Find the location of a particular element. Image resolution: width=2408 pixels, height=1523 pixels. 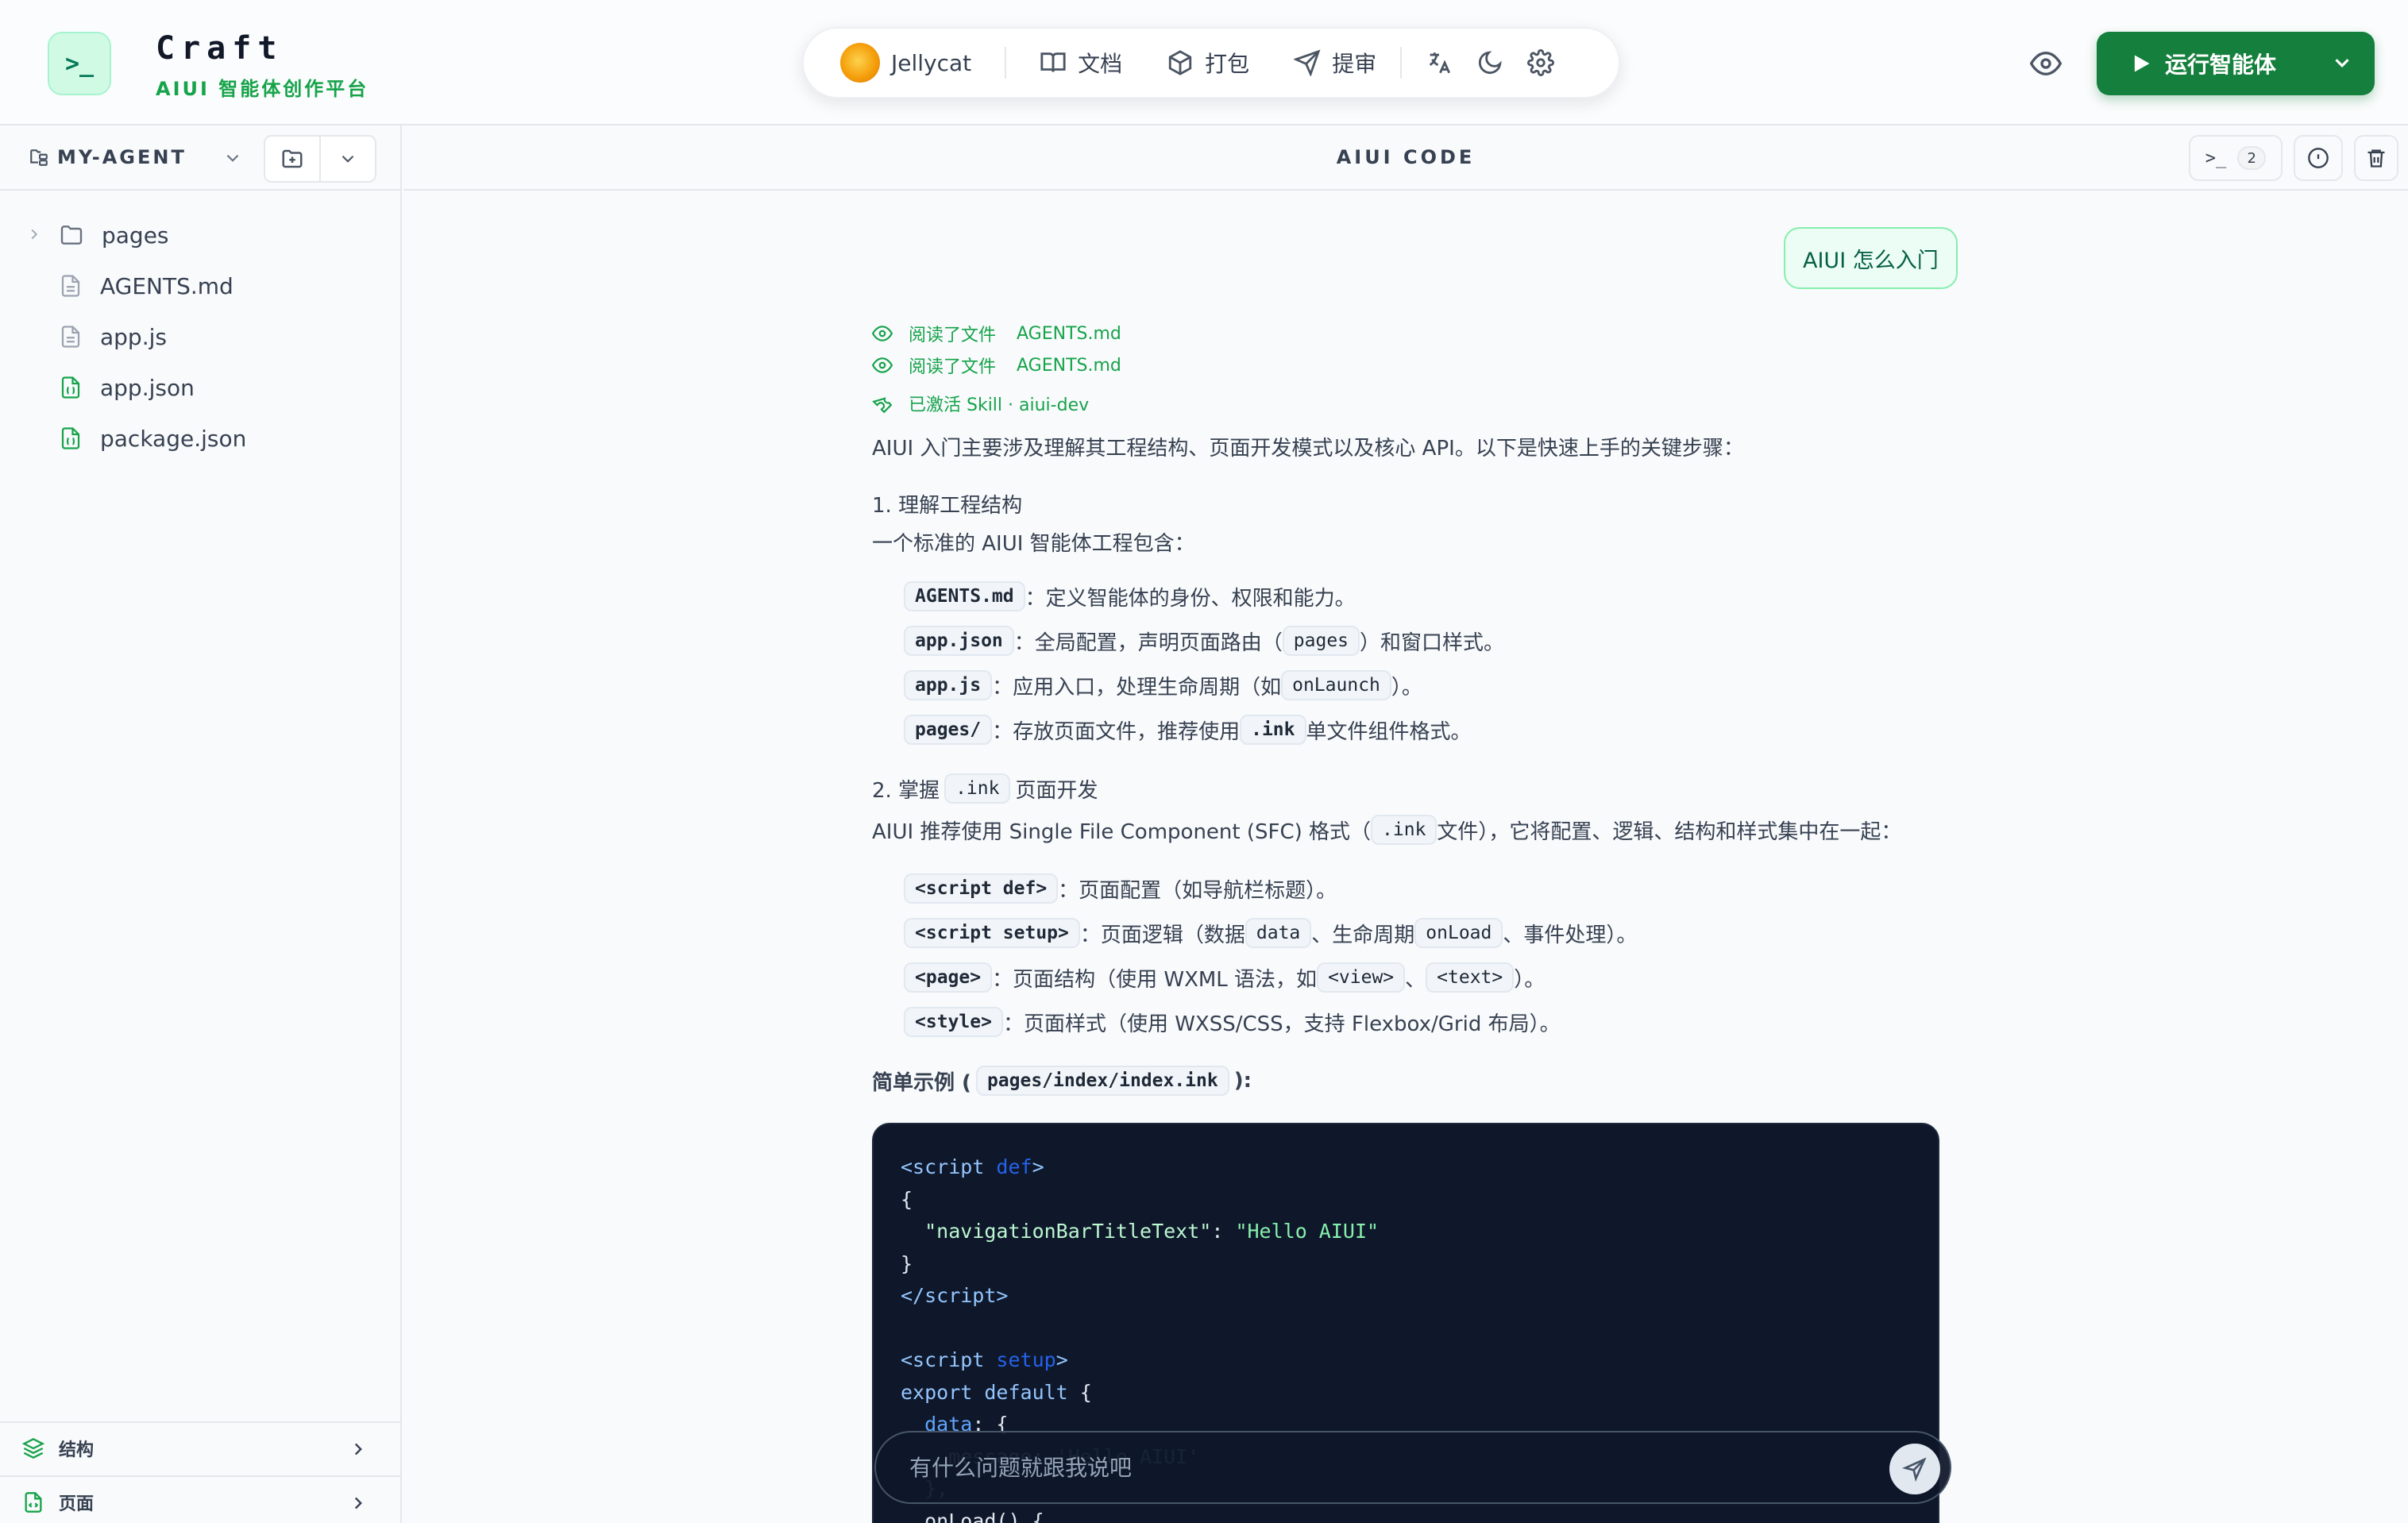

terminal-logo-icon: >_ is located at coordinates (79, 63).